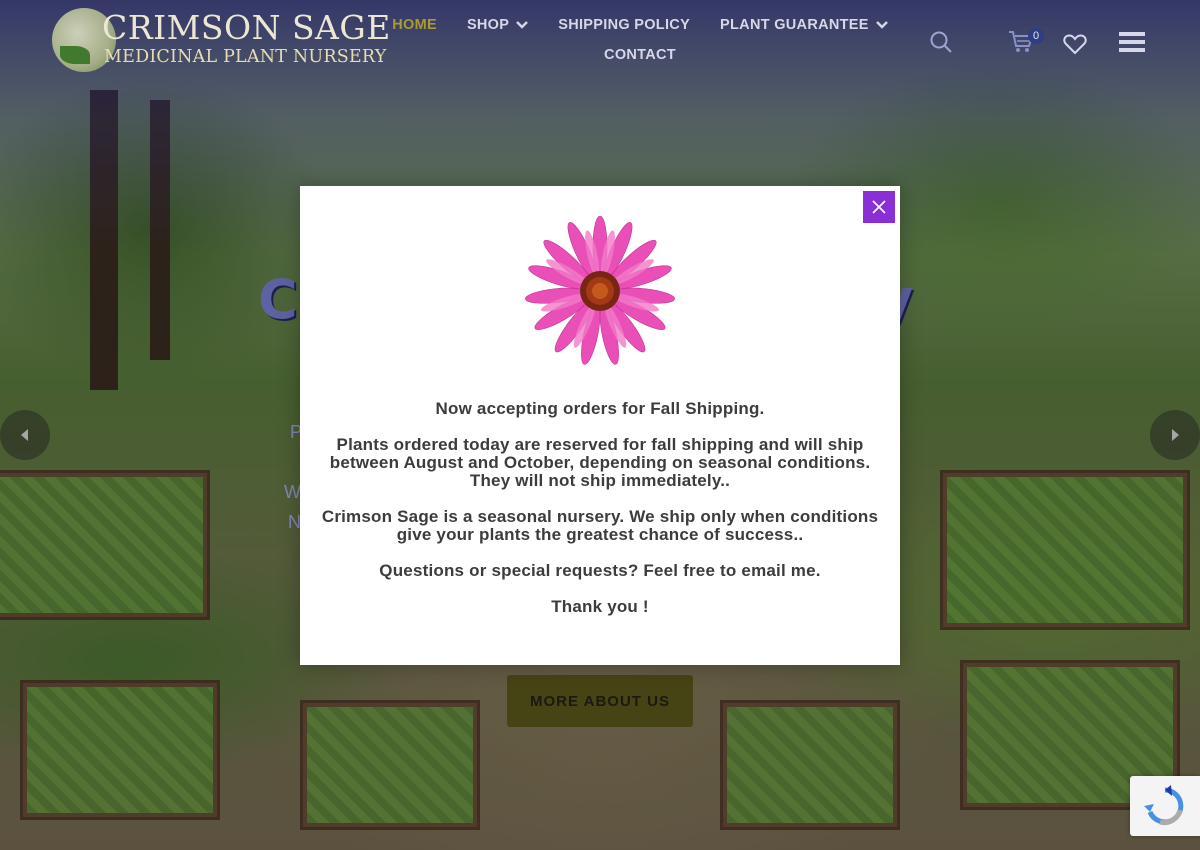 This screenshot has height=850, width=1200. I want to click on recaptcha-icon, so click(1164, 805).